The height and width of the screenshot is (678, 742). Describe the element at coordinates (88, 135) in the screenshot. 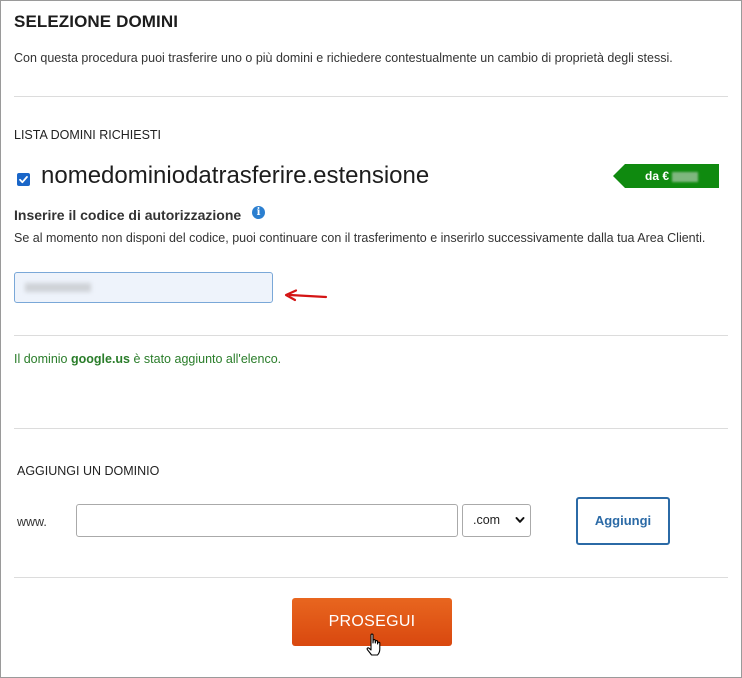

I see `requested-domains-label: LISTA DOMINI RICHIESTI` at that location.